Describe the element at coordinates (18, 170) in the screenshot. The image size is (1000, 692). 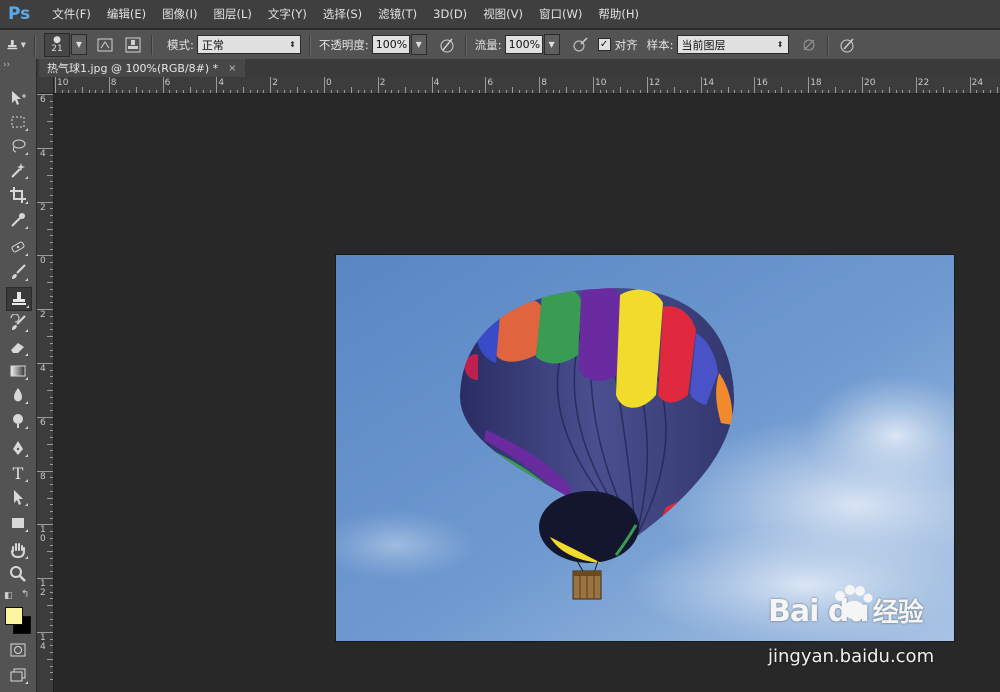
I see `magic-wand-tool` at that location.